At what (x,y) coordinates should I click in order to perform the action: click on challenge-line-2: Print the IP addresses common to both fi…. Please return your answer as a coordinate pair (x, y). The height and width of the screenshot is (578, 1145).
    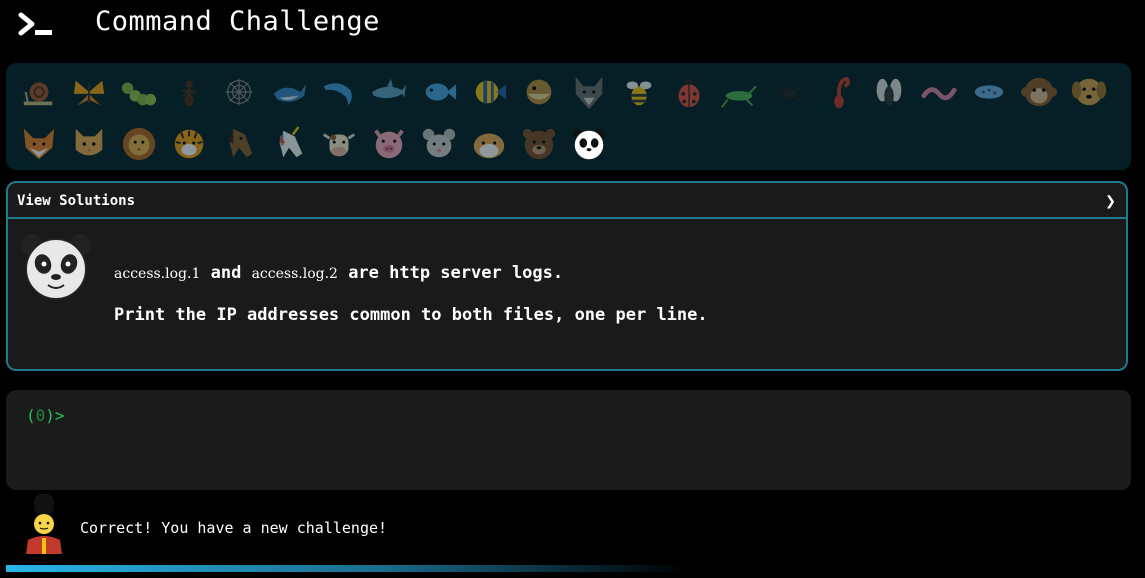
    Looking at the image, I should click on (411, 315).